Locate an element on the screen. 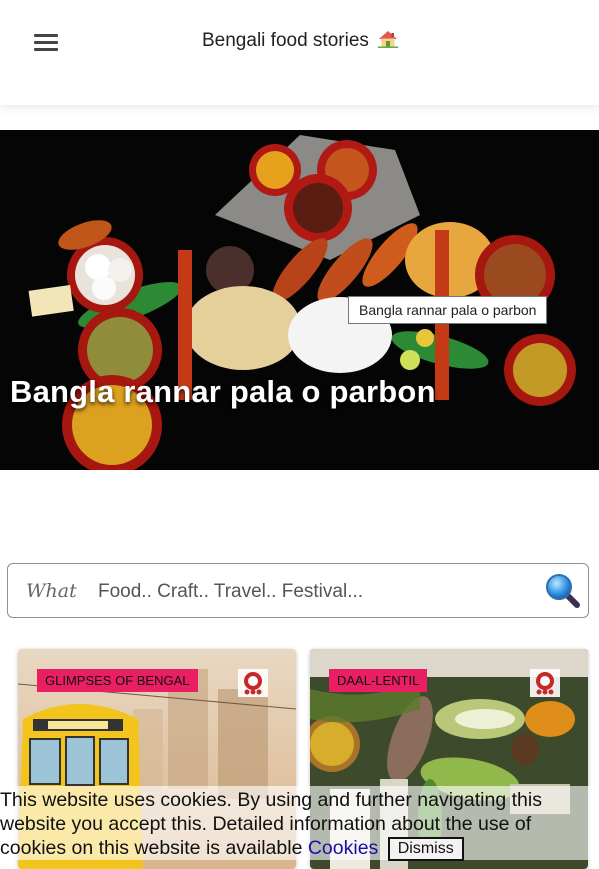  search-label: What is located at coordinates (51, 591).